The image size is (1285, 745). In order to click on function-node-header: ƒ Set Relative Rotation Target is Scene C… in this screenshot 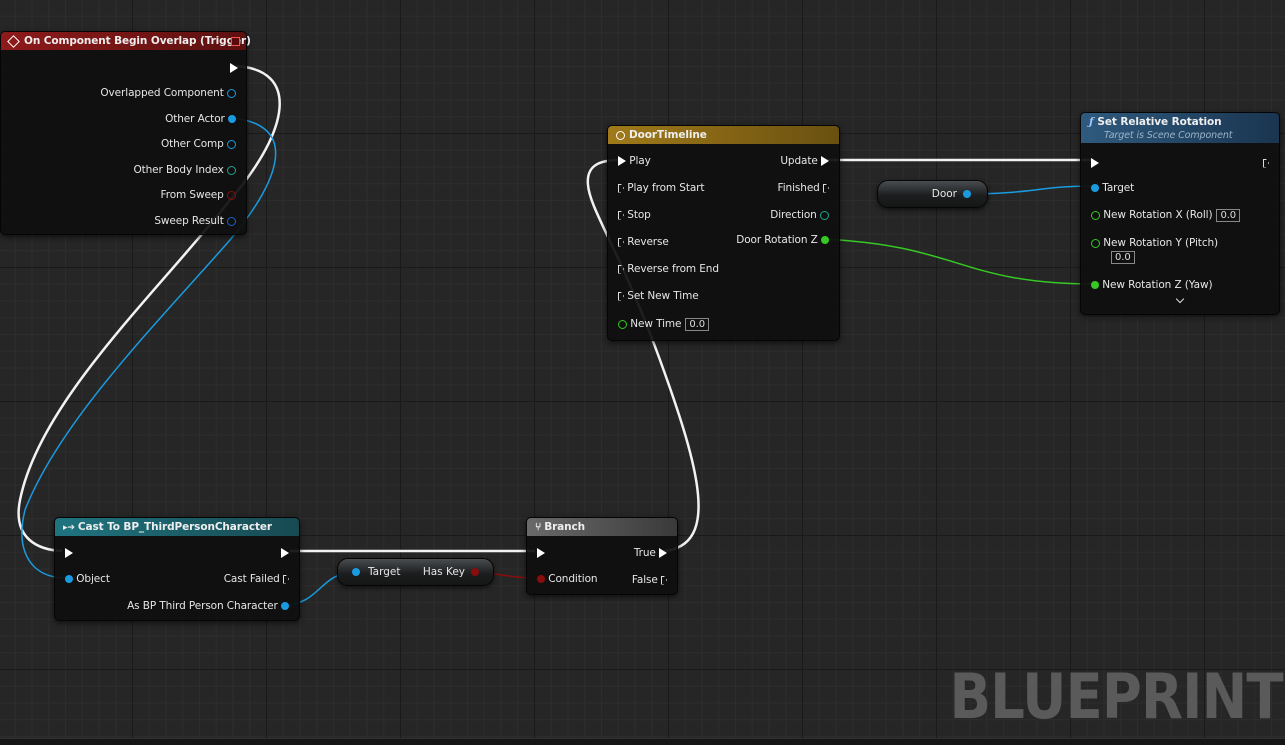, I will do `click(1180, 128)`.